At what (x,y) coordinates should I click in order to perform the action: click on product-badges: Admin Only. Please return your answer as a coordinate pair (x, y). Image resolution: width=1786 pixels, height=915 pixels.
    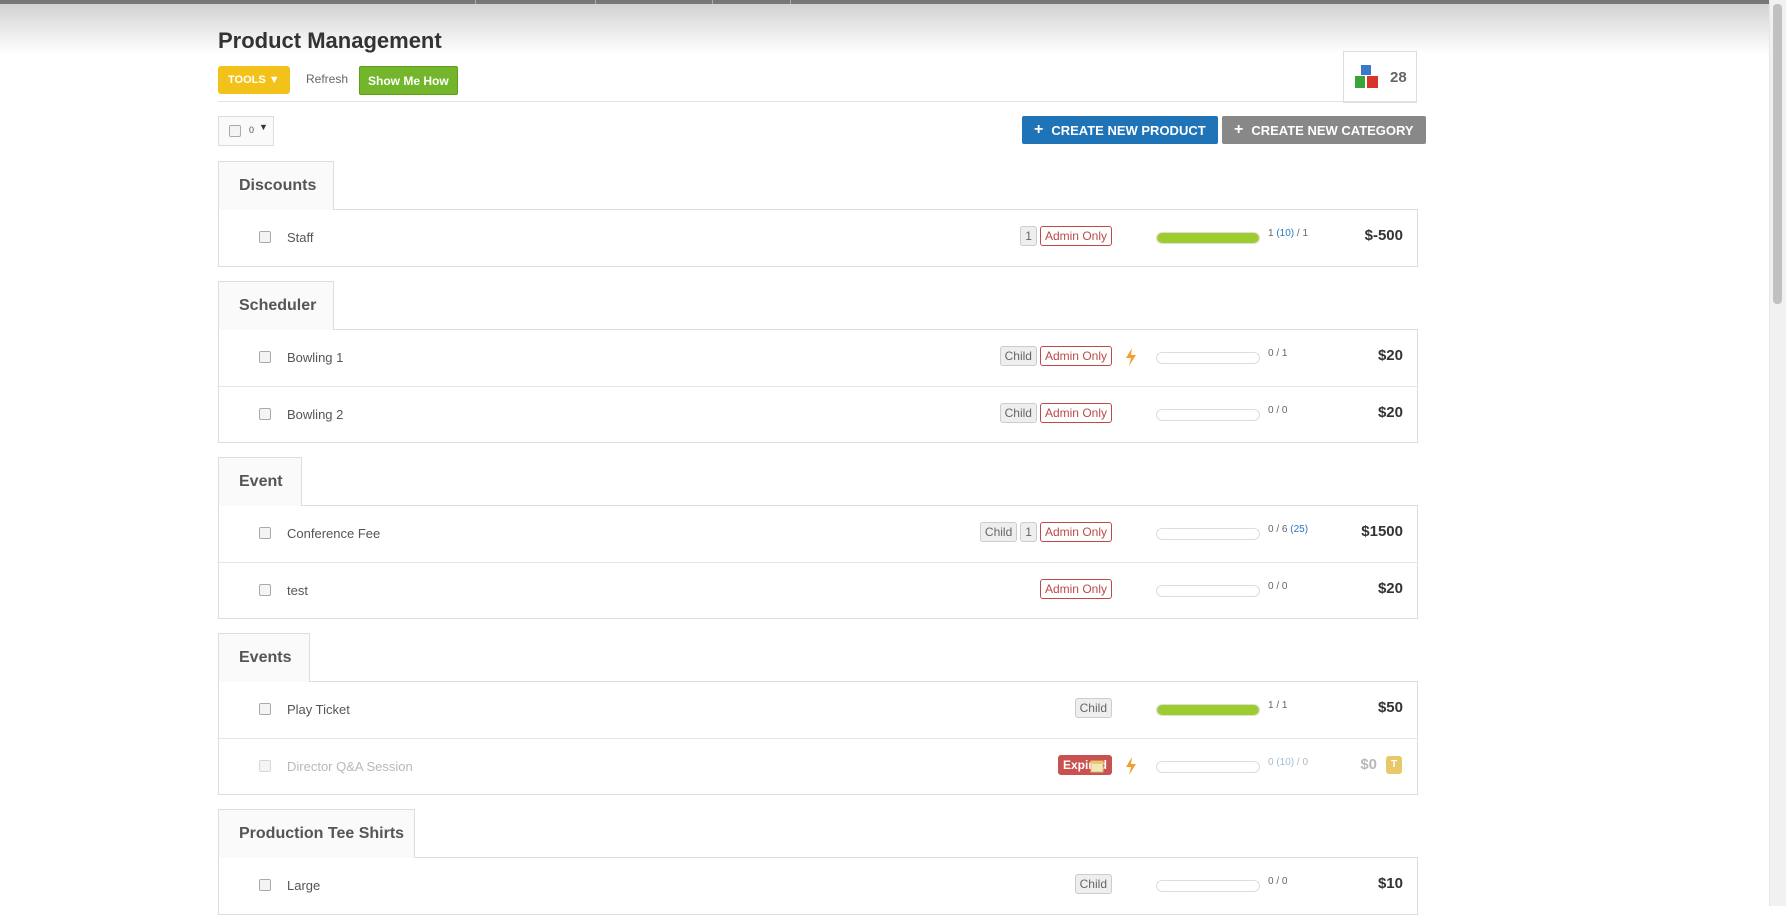
    Looking at the image, I should click on (1075, 589).